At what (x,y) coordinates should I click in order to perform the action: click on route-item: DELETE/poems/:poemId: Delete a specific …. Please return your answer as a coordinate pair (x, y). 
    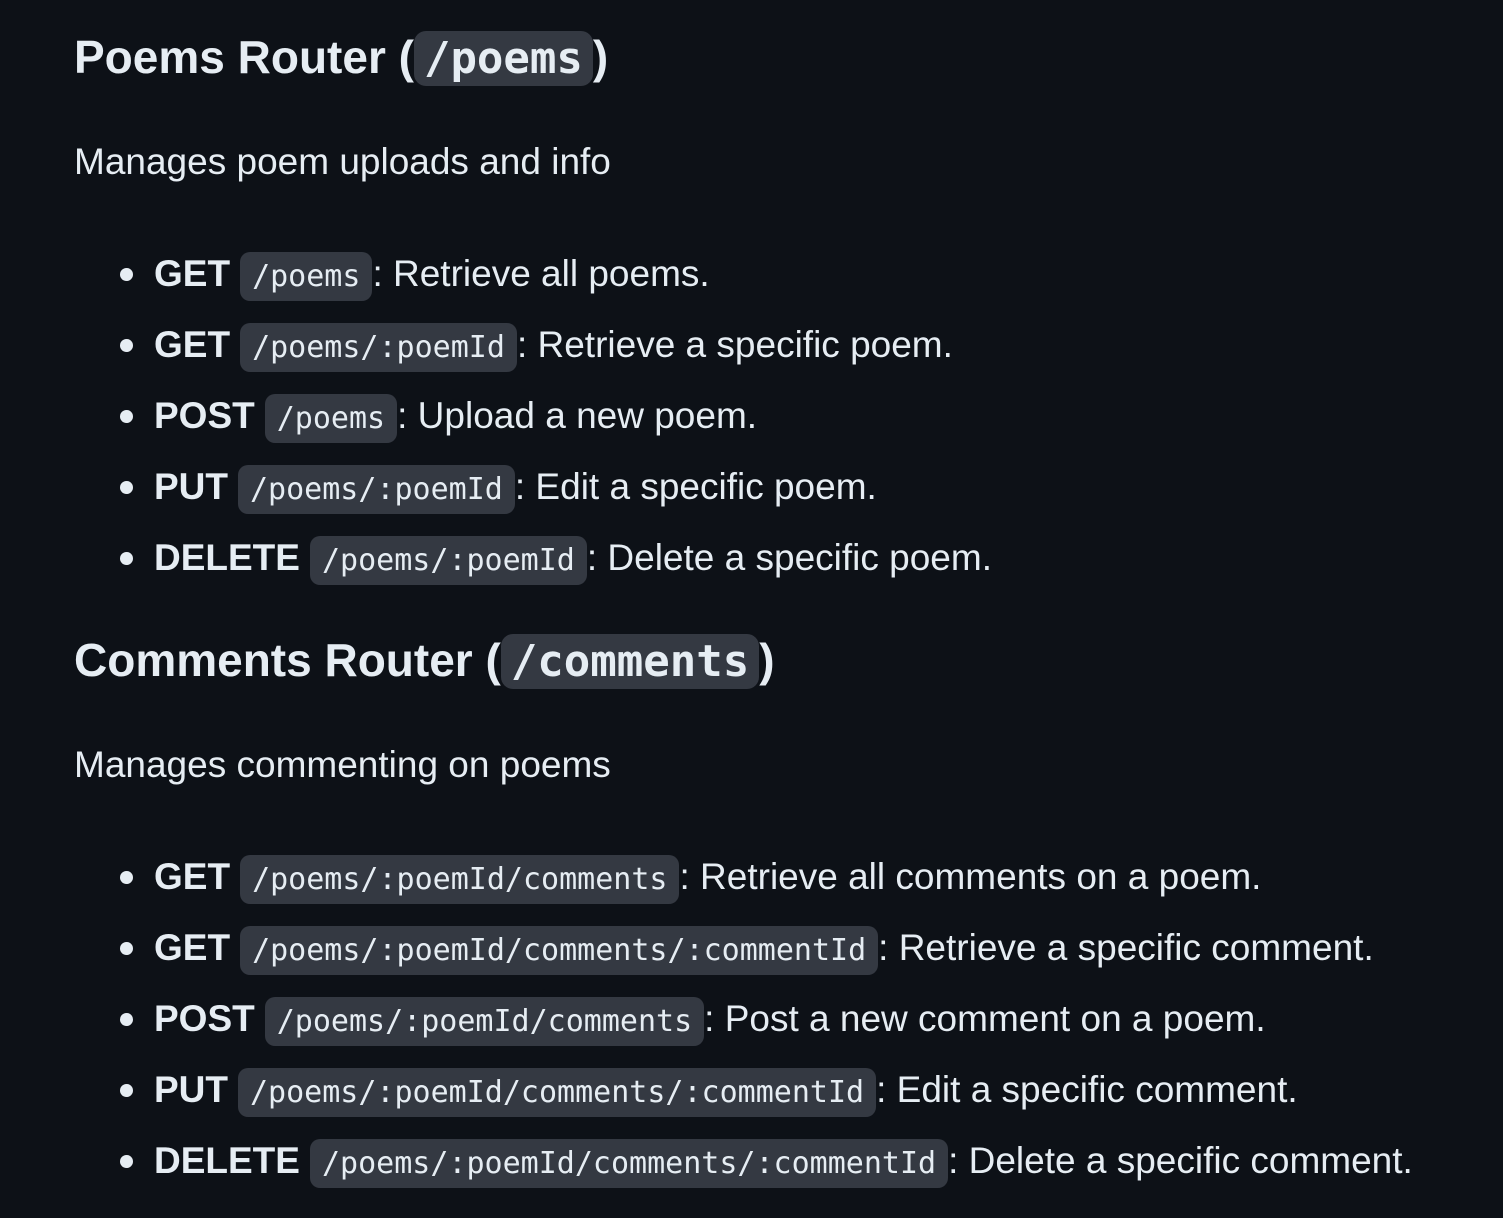
    Looking at the image, I should click on (808, 557).